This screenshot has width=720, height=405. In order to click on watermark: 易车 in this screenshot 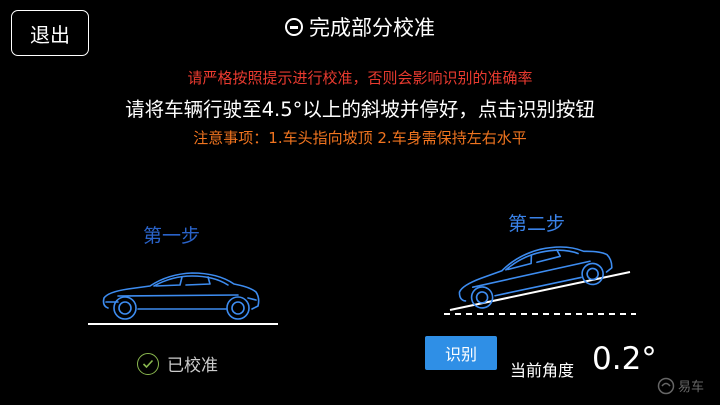, I will do `click(680, 385)`.